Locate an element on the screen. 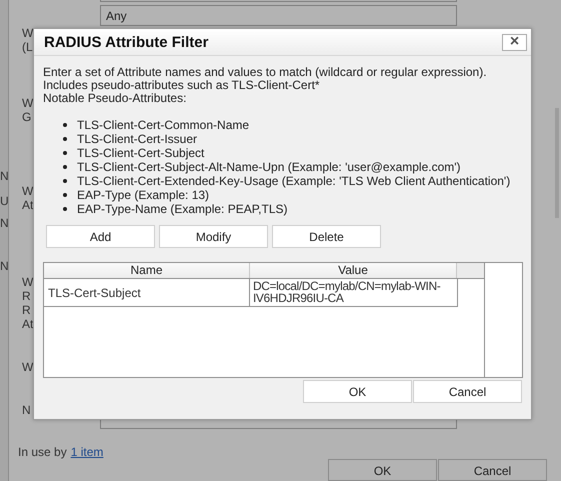  instruction-text: Notable Pseudo-Attributes: is located at coordinates (114, 98).